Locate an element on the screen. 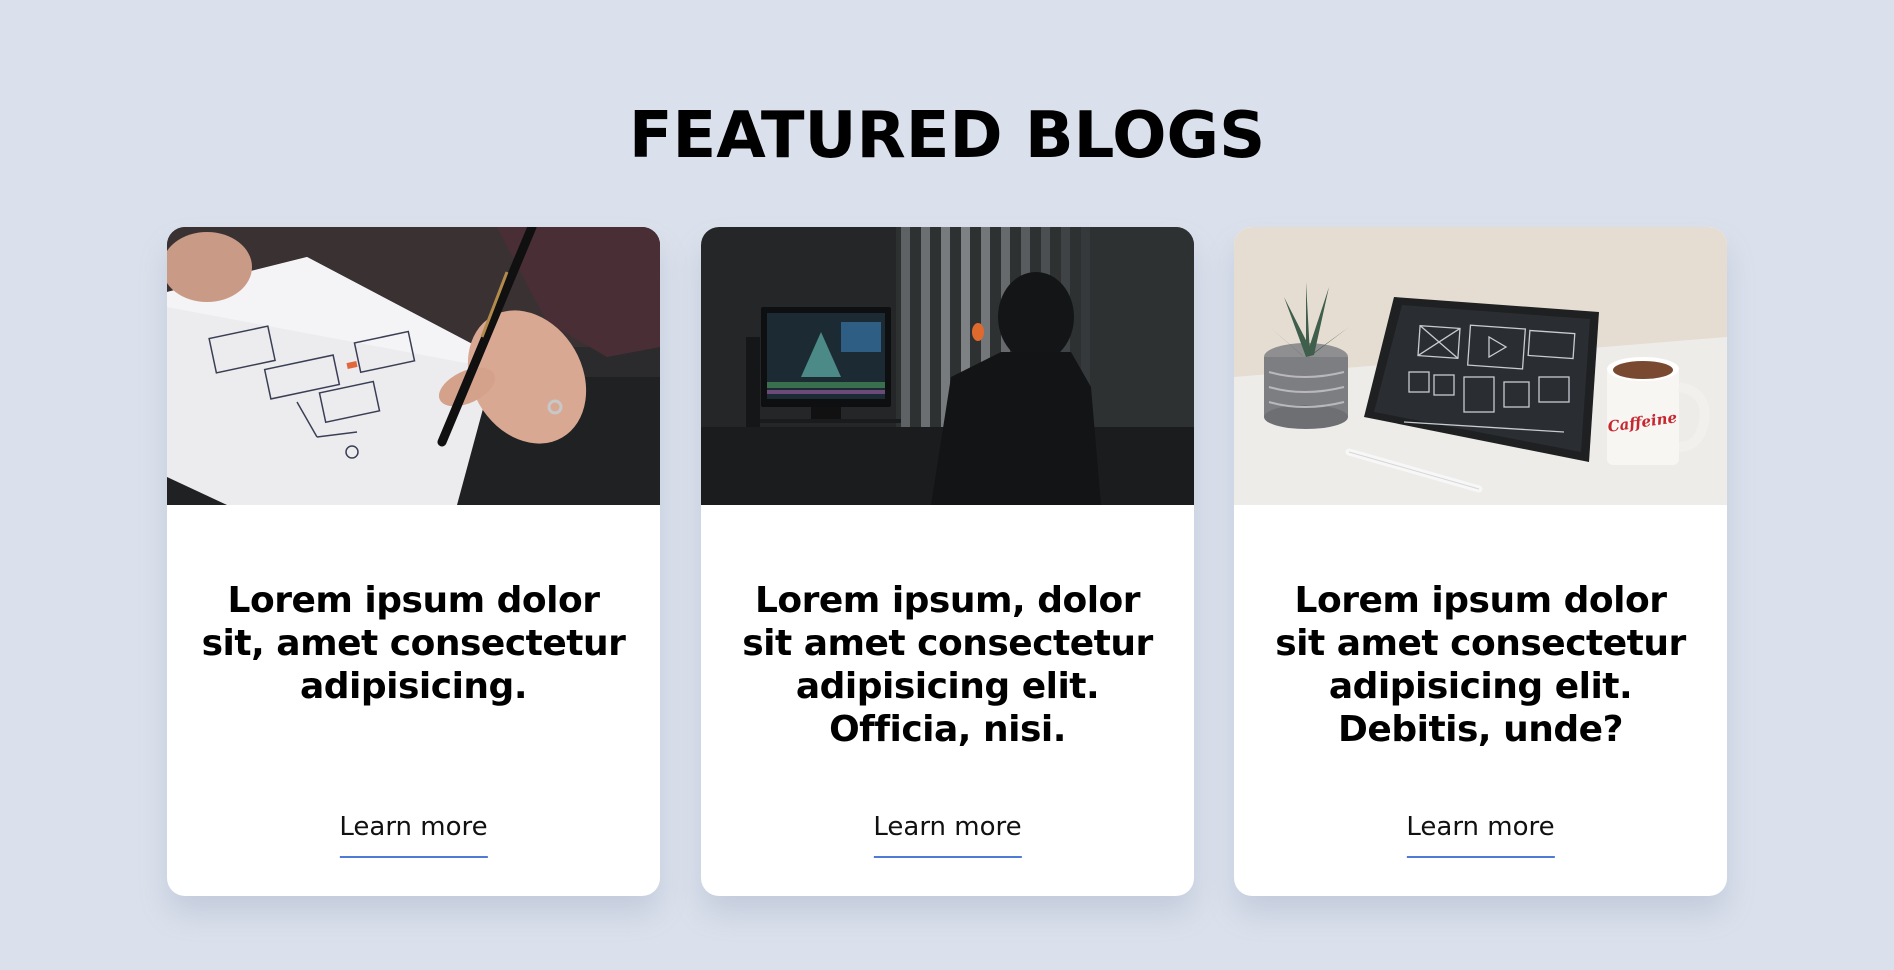 The width and height of the screenshot is (1894, 970). blog-card-image-tablet: Caffeine is located at coordinates (1480, 366).